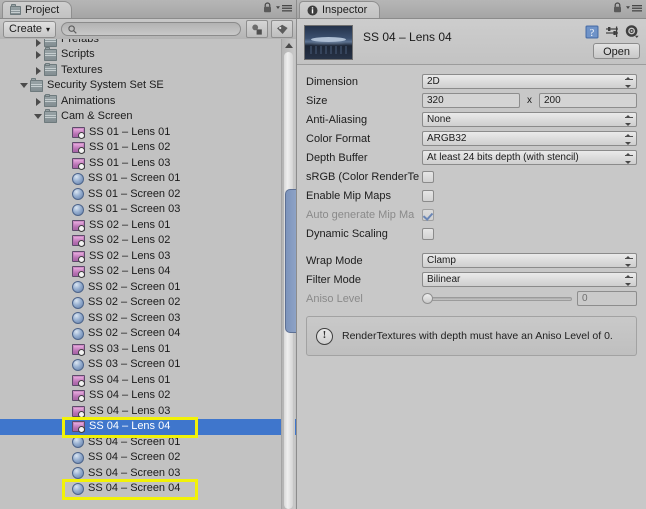 The image size is (646, 509). I want to click on tree-row-label: SS 01 – Screen 01, so click(134, 178).